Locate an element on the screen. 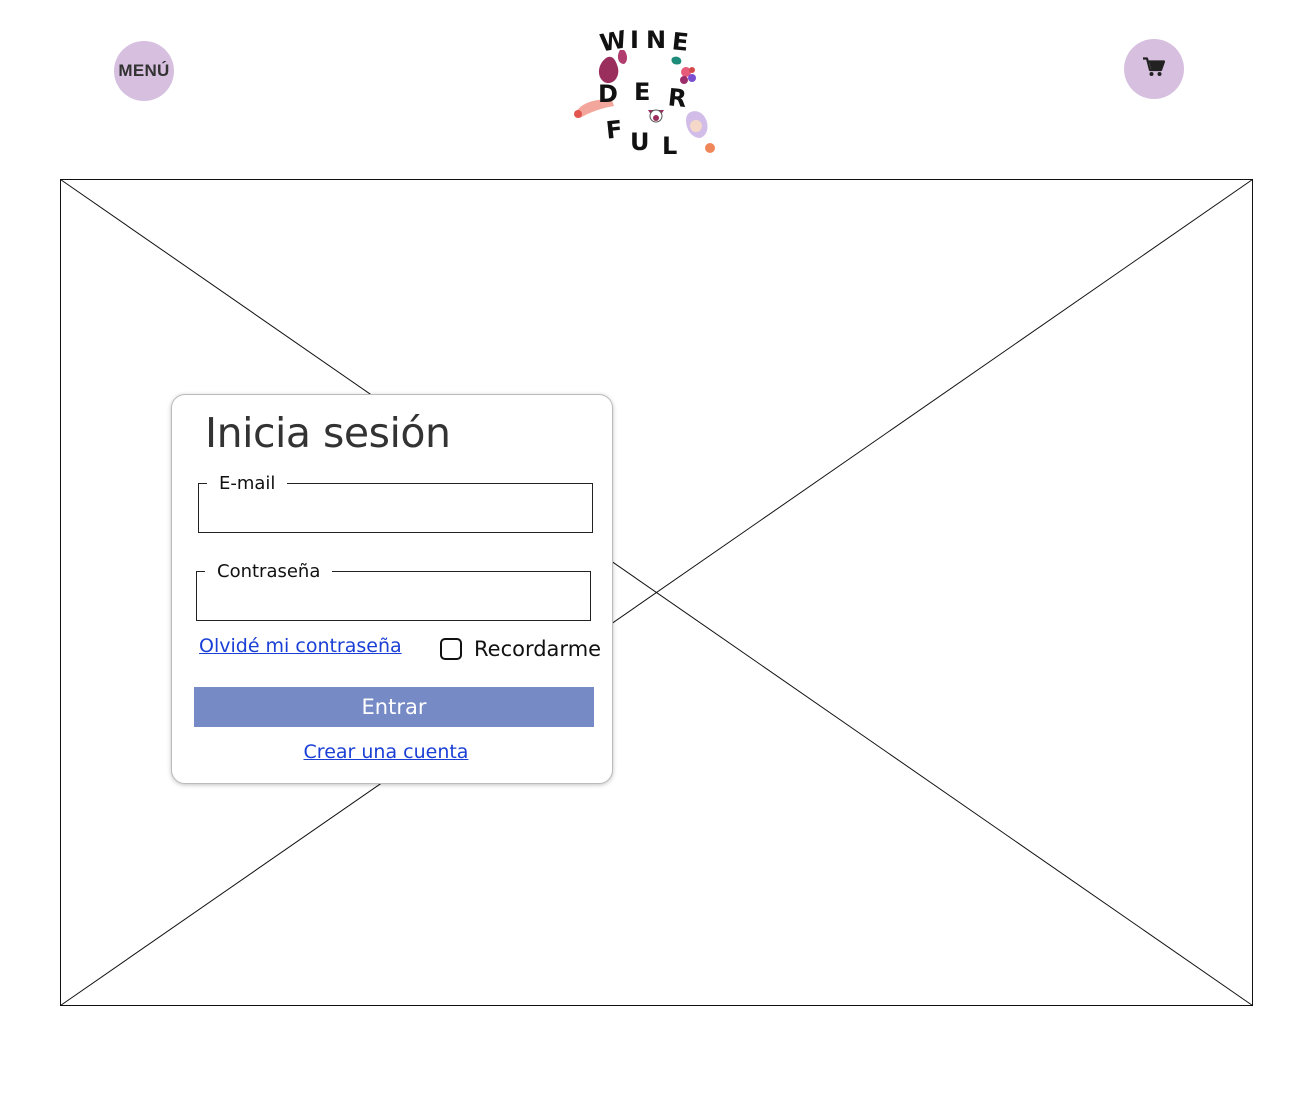  email-field: E-mail is located at coordinates (395, 503).